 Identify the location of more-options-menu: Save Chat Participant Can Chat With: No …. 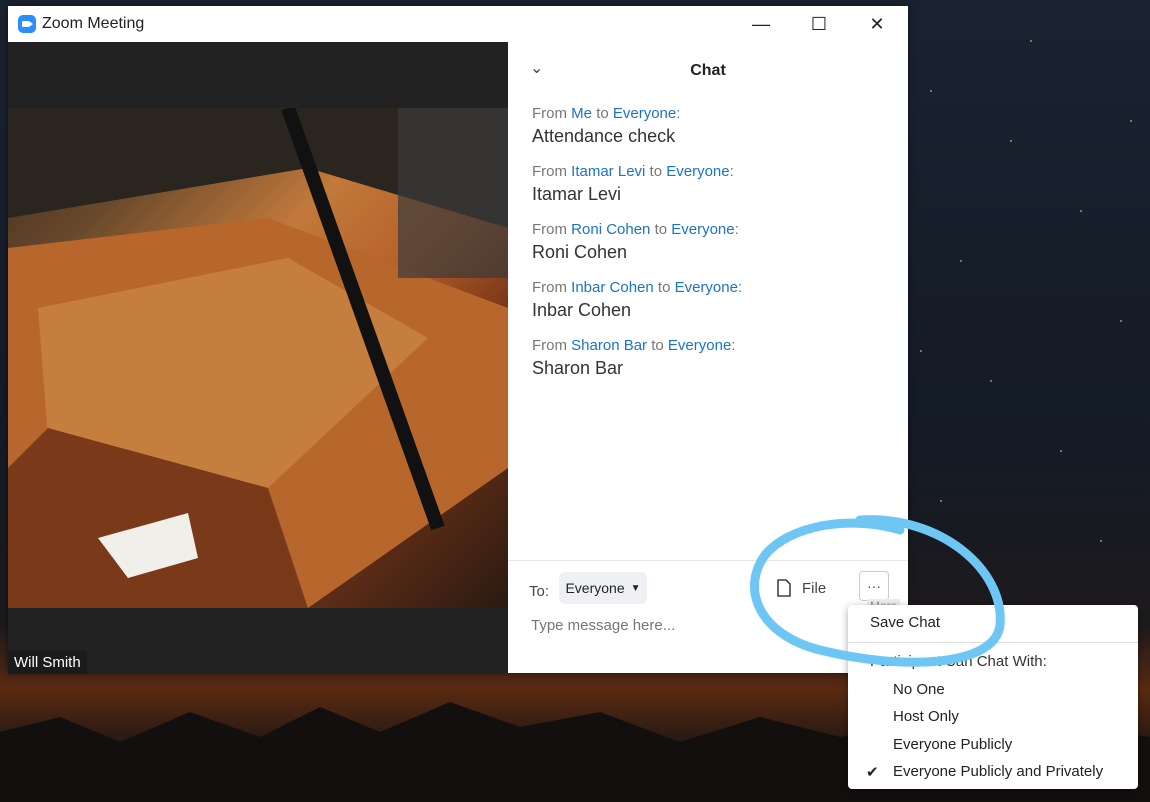
(993, 697).